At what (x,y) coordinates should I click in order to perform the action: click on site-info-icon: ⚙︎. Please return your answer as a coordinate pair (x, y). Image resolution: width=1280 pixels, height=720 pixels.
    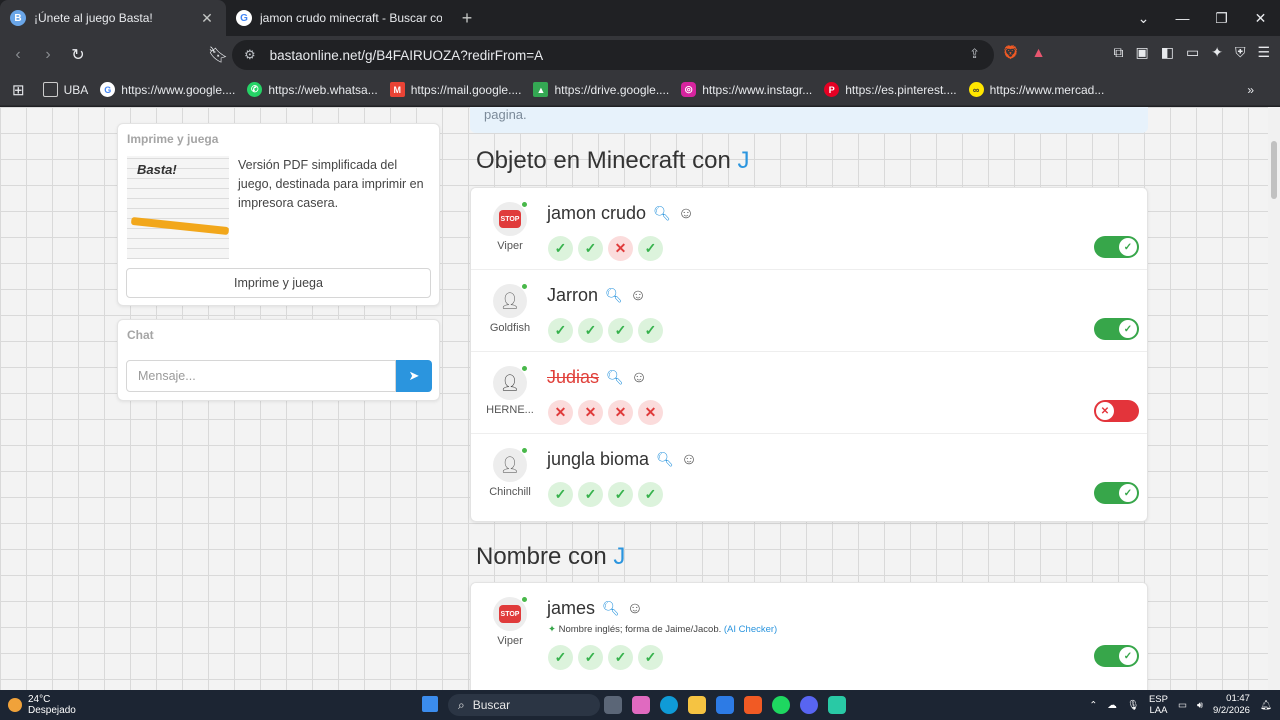
    Looking at the image, I should click on (250, 55).